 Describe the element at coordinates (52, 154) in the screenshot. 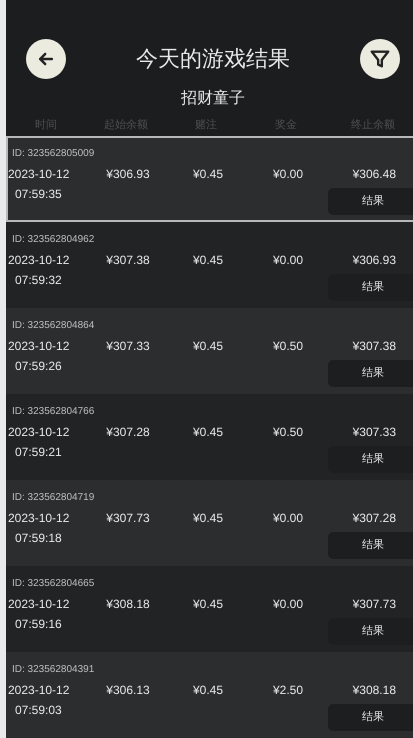

I see `record-id: ID: 323562805009` at that location.